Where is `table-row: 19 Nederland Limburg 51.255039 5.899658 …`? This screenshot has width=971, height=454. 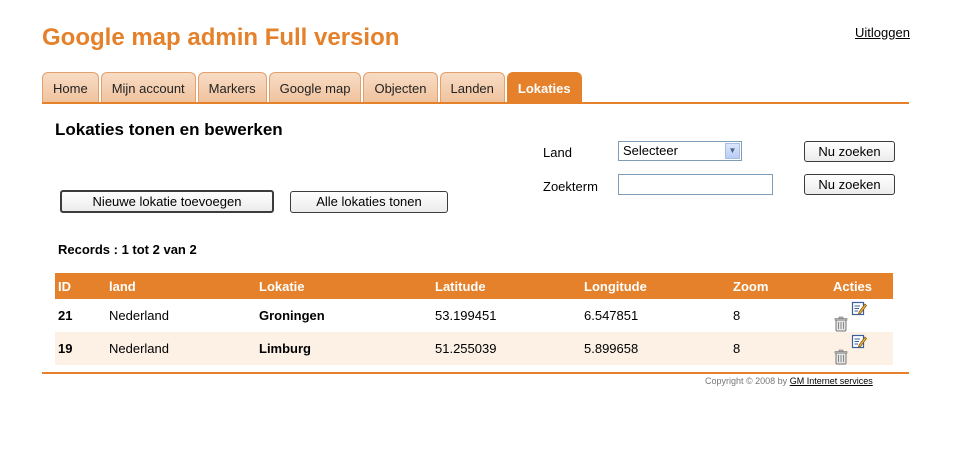
table-row: 19 Nederland Limburg 51.255039 5.899658 … is located at coordinates (474, 349).